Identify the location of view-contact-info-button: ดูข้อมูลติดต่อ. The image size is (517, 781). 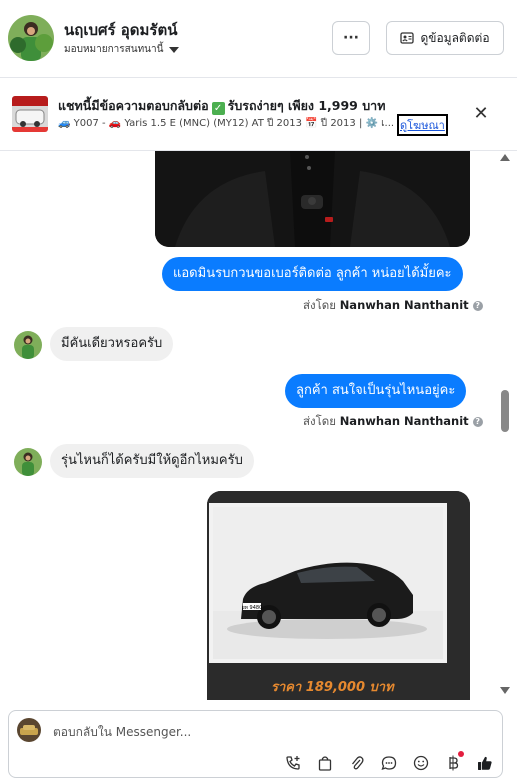
(445, 38).